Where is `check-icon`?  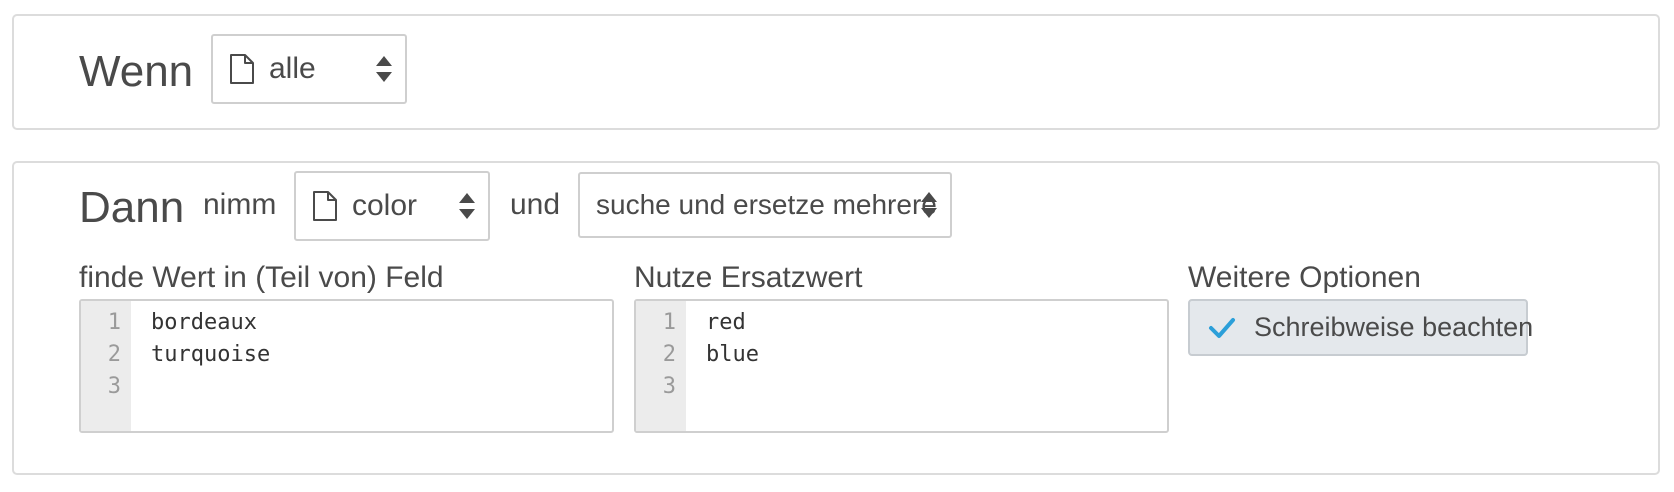 check-icon is located at coordinates (1222, 328).